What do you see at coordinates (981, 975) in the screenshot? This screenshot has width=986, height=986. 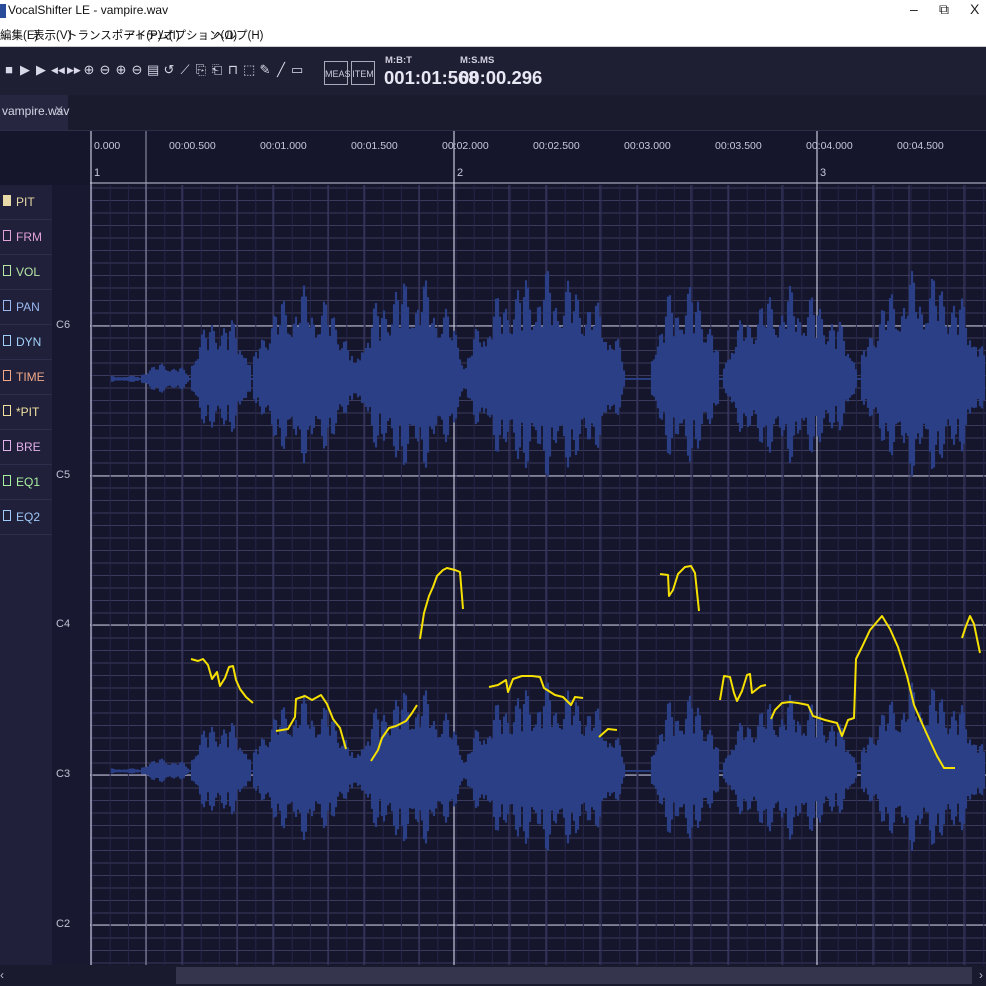 I see `scroll-right-arrow: ›` at bounding box center [981, 975].